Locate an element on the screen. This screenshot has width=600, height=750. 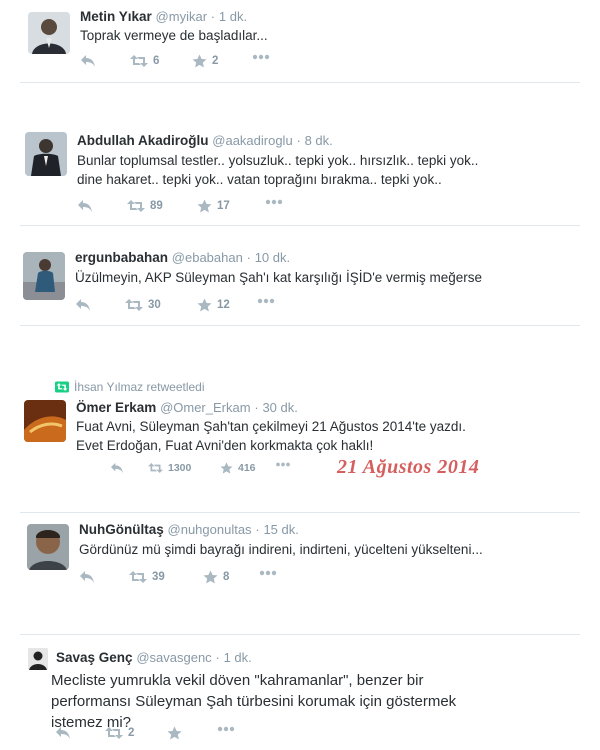
tweet-header: Metin Yıkar @myikar · 1 dk. is located at coordinates (163, 17).